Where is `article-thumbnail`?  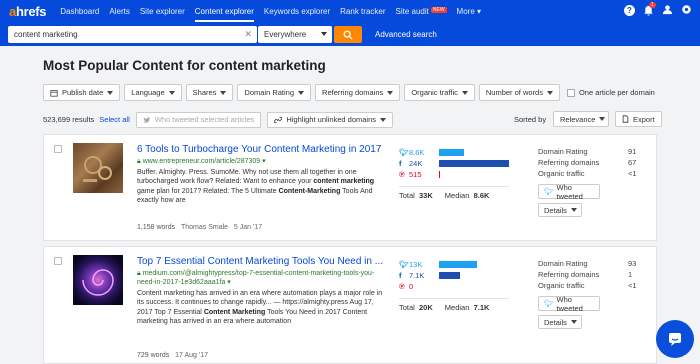 article-thumbnail is located at coordinates (98, 280).